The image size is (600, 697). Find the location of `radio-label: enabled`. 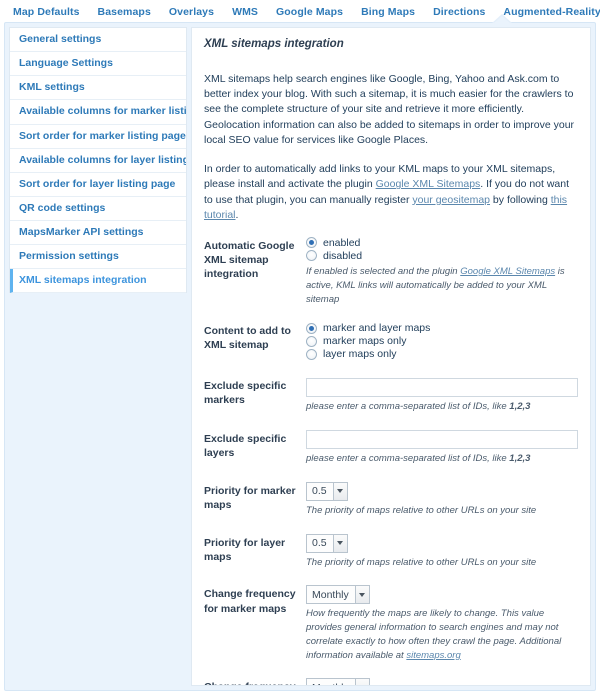

radio-label: enabled is located at coordinates (341, 243).